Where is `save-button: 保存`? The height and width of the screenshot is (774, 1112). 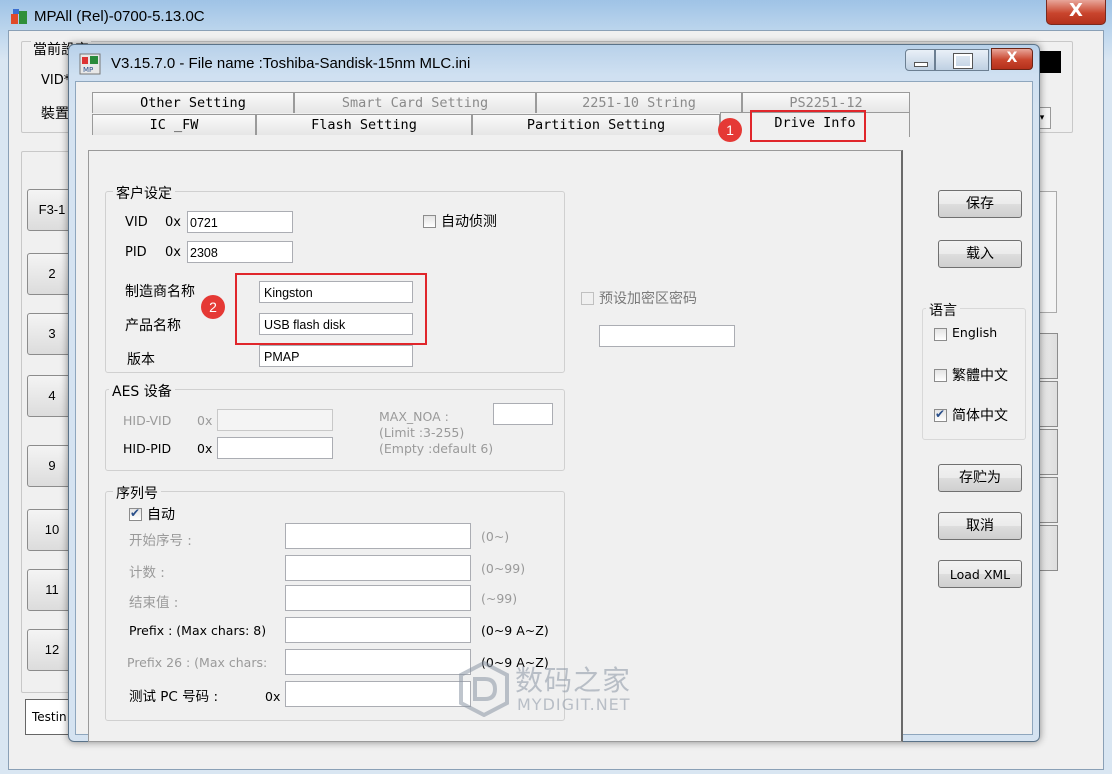 save-button: 保存 is located at coordinates (980, 204).